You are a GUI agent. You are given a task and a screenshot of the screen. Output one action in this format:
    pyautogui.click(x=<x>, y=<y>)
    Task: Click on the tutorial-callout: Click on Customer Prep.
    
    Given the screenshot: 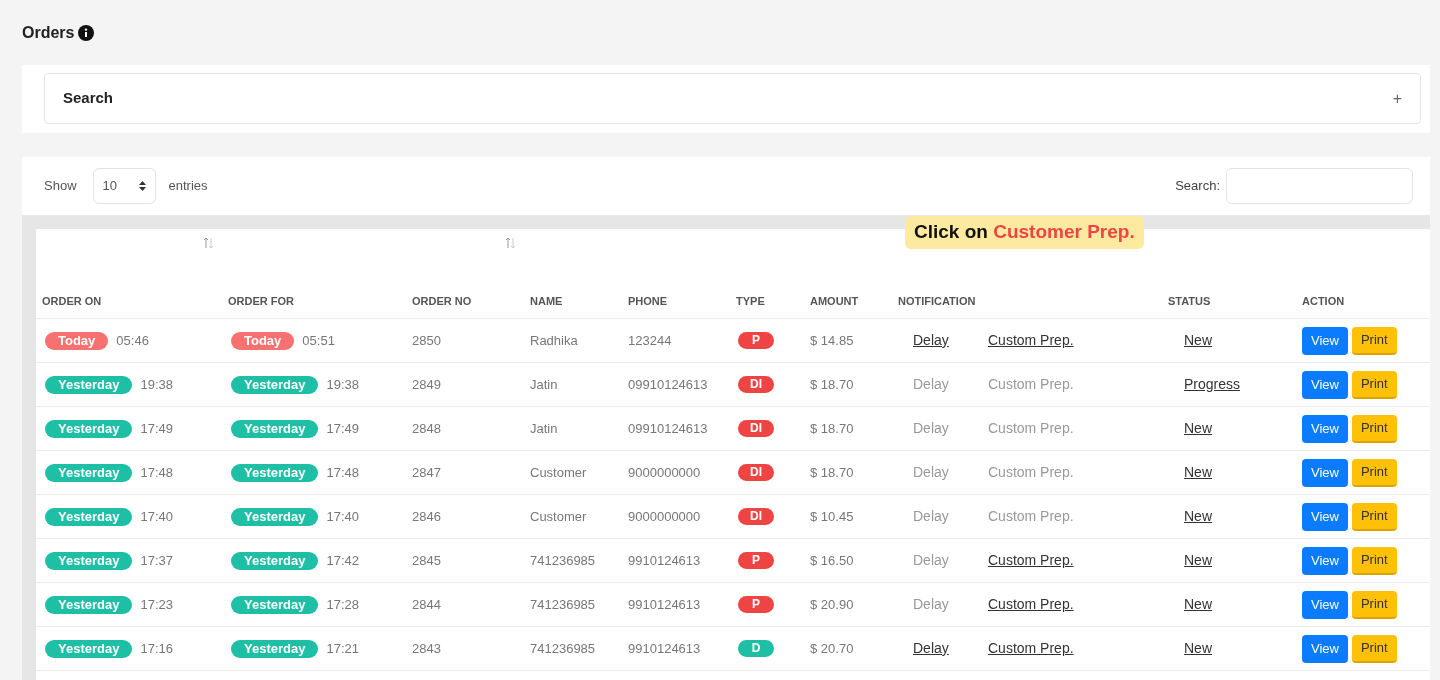 What is the action you would take?
    pyautogui.click(x=1024, y=232)
    